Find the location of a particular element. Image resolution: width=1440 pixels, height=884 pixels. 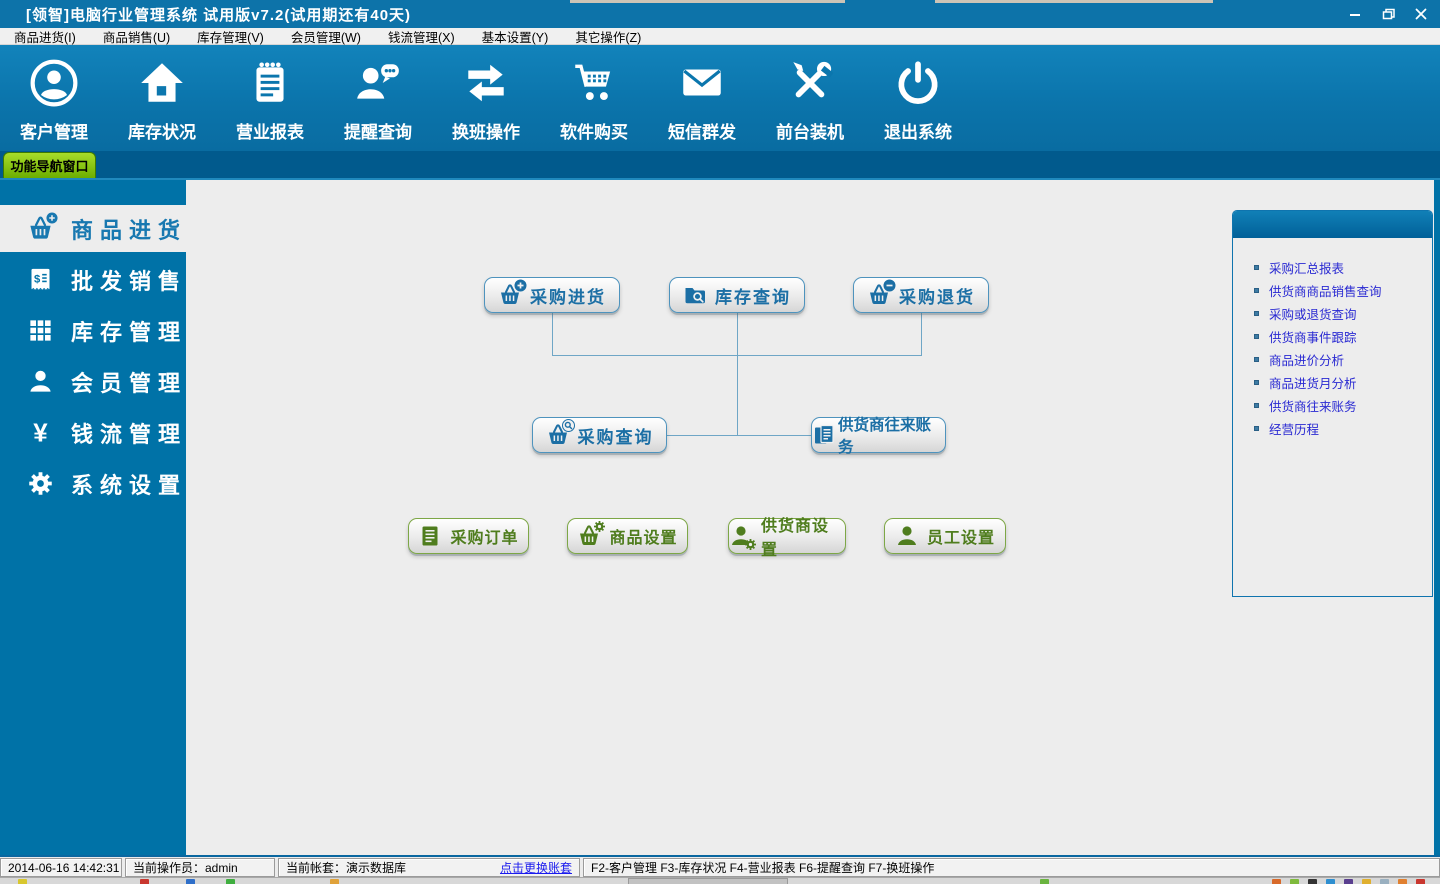

toolbar-software-purchase: 软件购买 is located at coordinates (594, 98).